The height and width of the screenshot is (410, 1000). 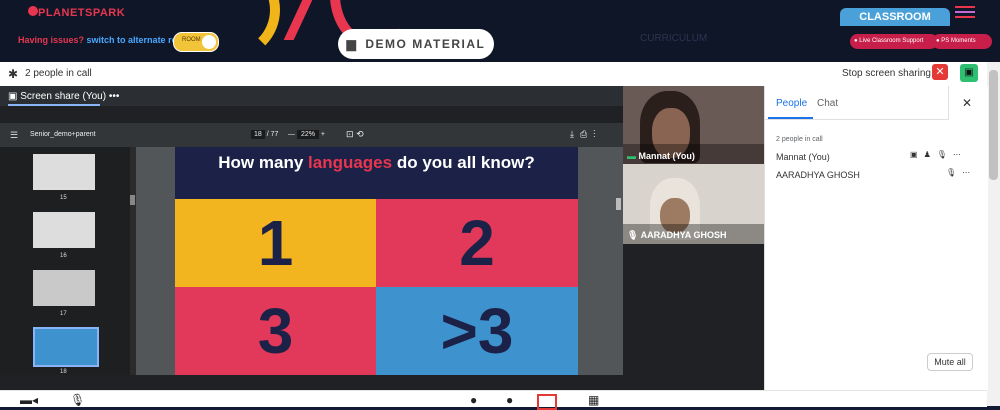 What do you see at coordinates (350, 134) in the screenshot?
I see `fit-page-icon: ⊡` at bounding box center [350, 134].